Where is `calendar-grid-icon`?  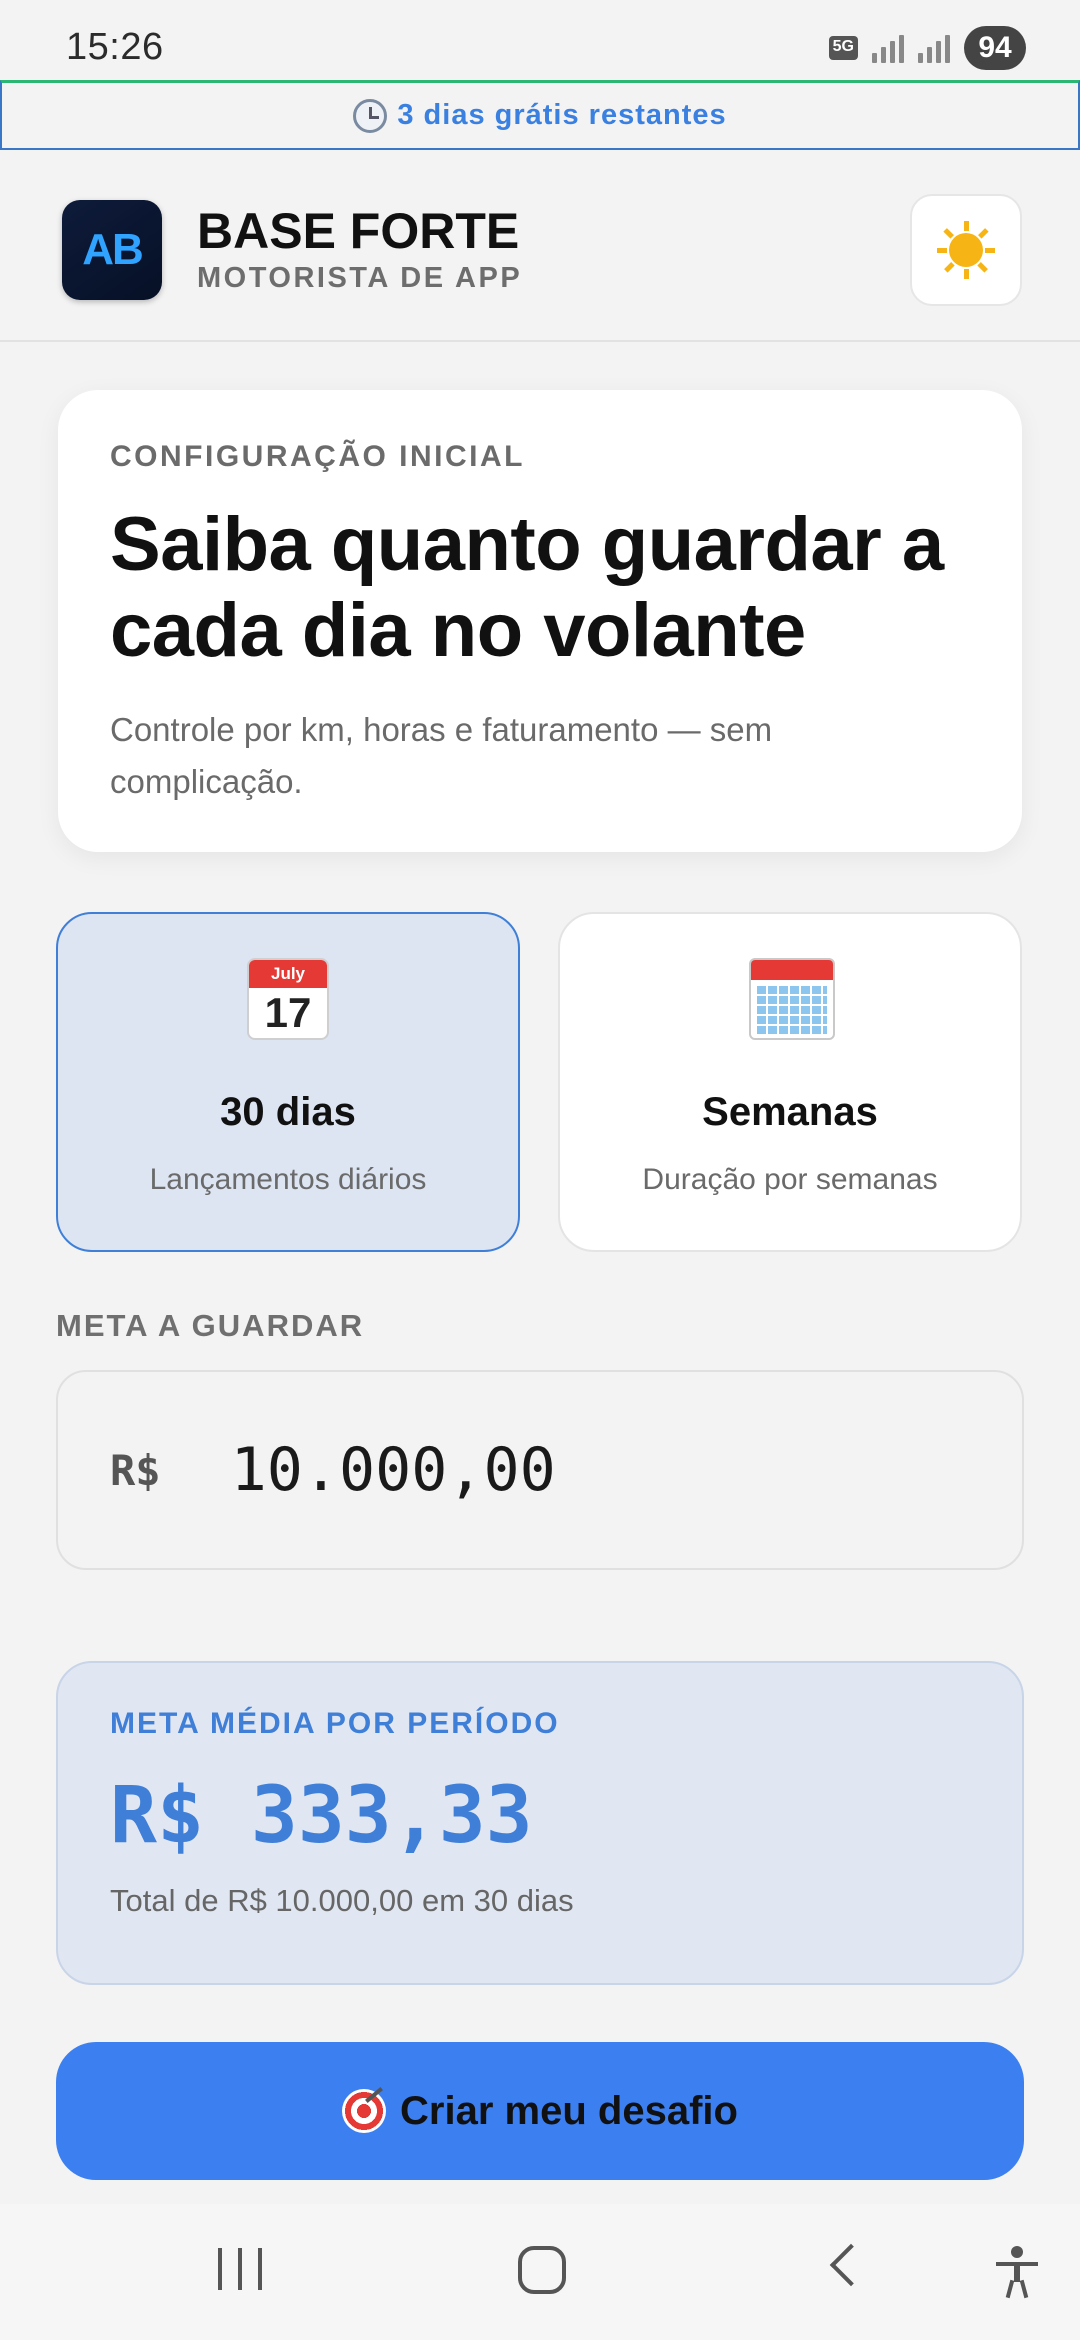
calendar-grid-icon is located at coordinates (792, 999).